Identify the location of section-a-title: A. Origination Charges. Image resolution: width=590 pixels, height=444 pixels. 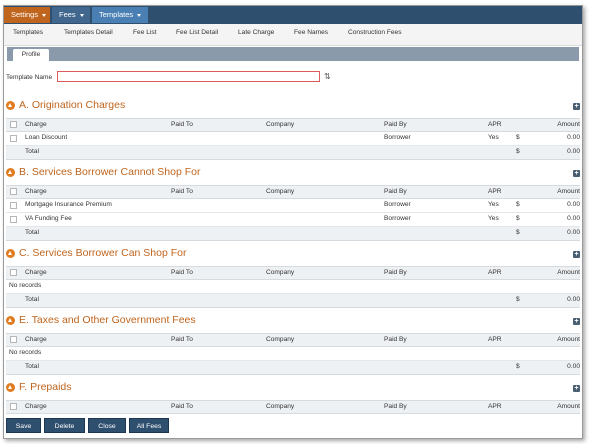
(72, 105).